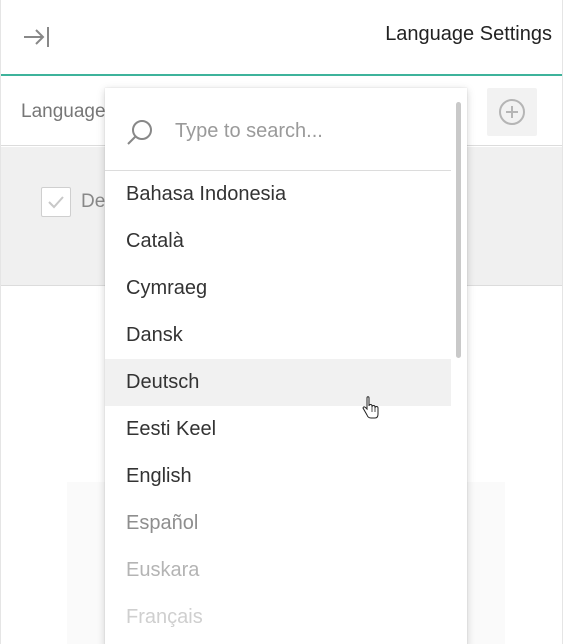 The image size is (563, 644). What do you see at coordinates (278, 288) in the screenshot?
I see `option-cymraeg: Cymraeg` at bounding box center [278, 288].